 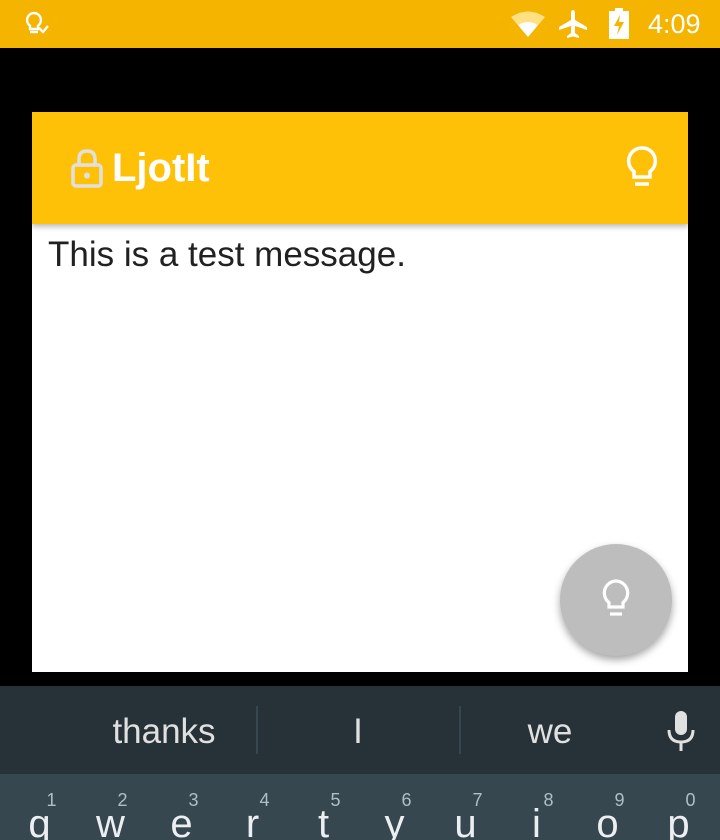 I want to click on battery-charging-icon, so click(x=619, y=23).